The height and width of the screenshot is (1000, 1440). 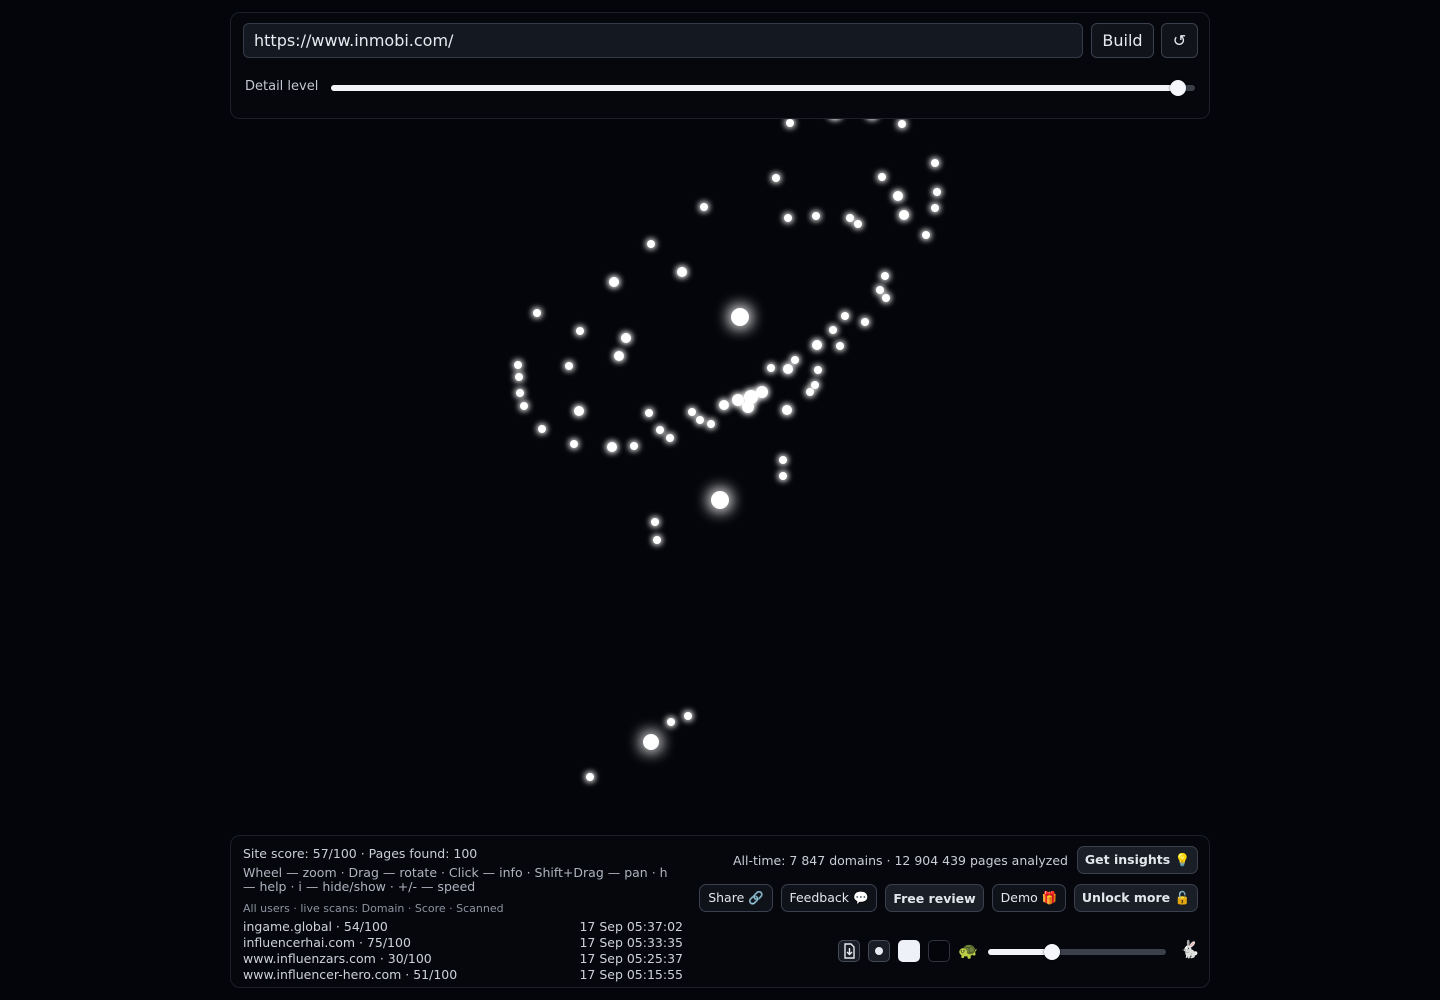 What do you see at coordinates (754, 88) in the screenshot?
I see `detail-level-fill` at bounding box center [754, 88].